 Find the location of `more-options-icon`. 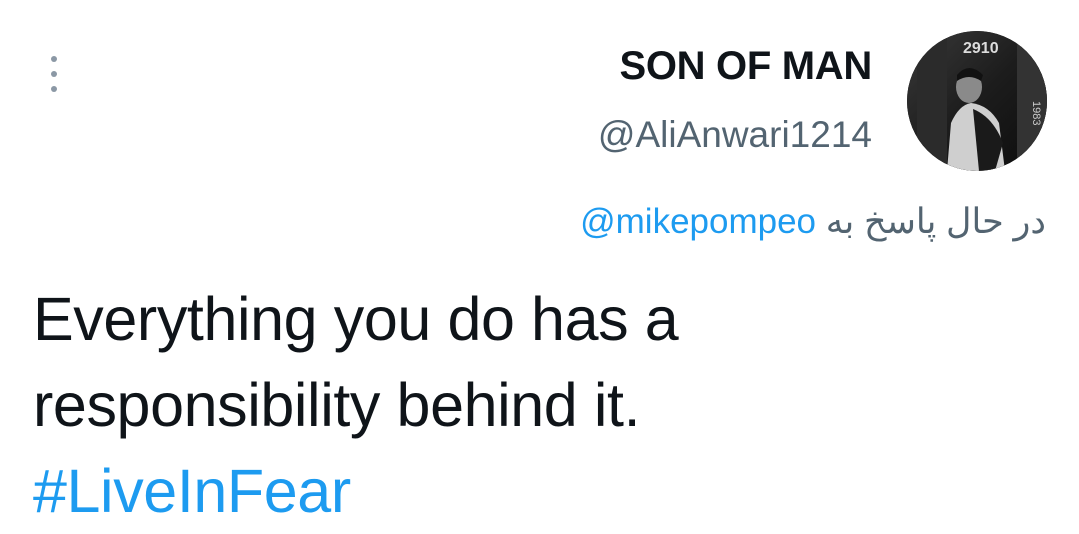

more-options-icon is located at coordinates (54, 74).